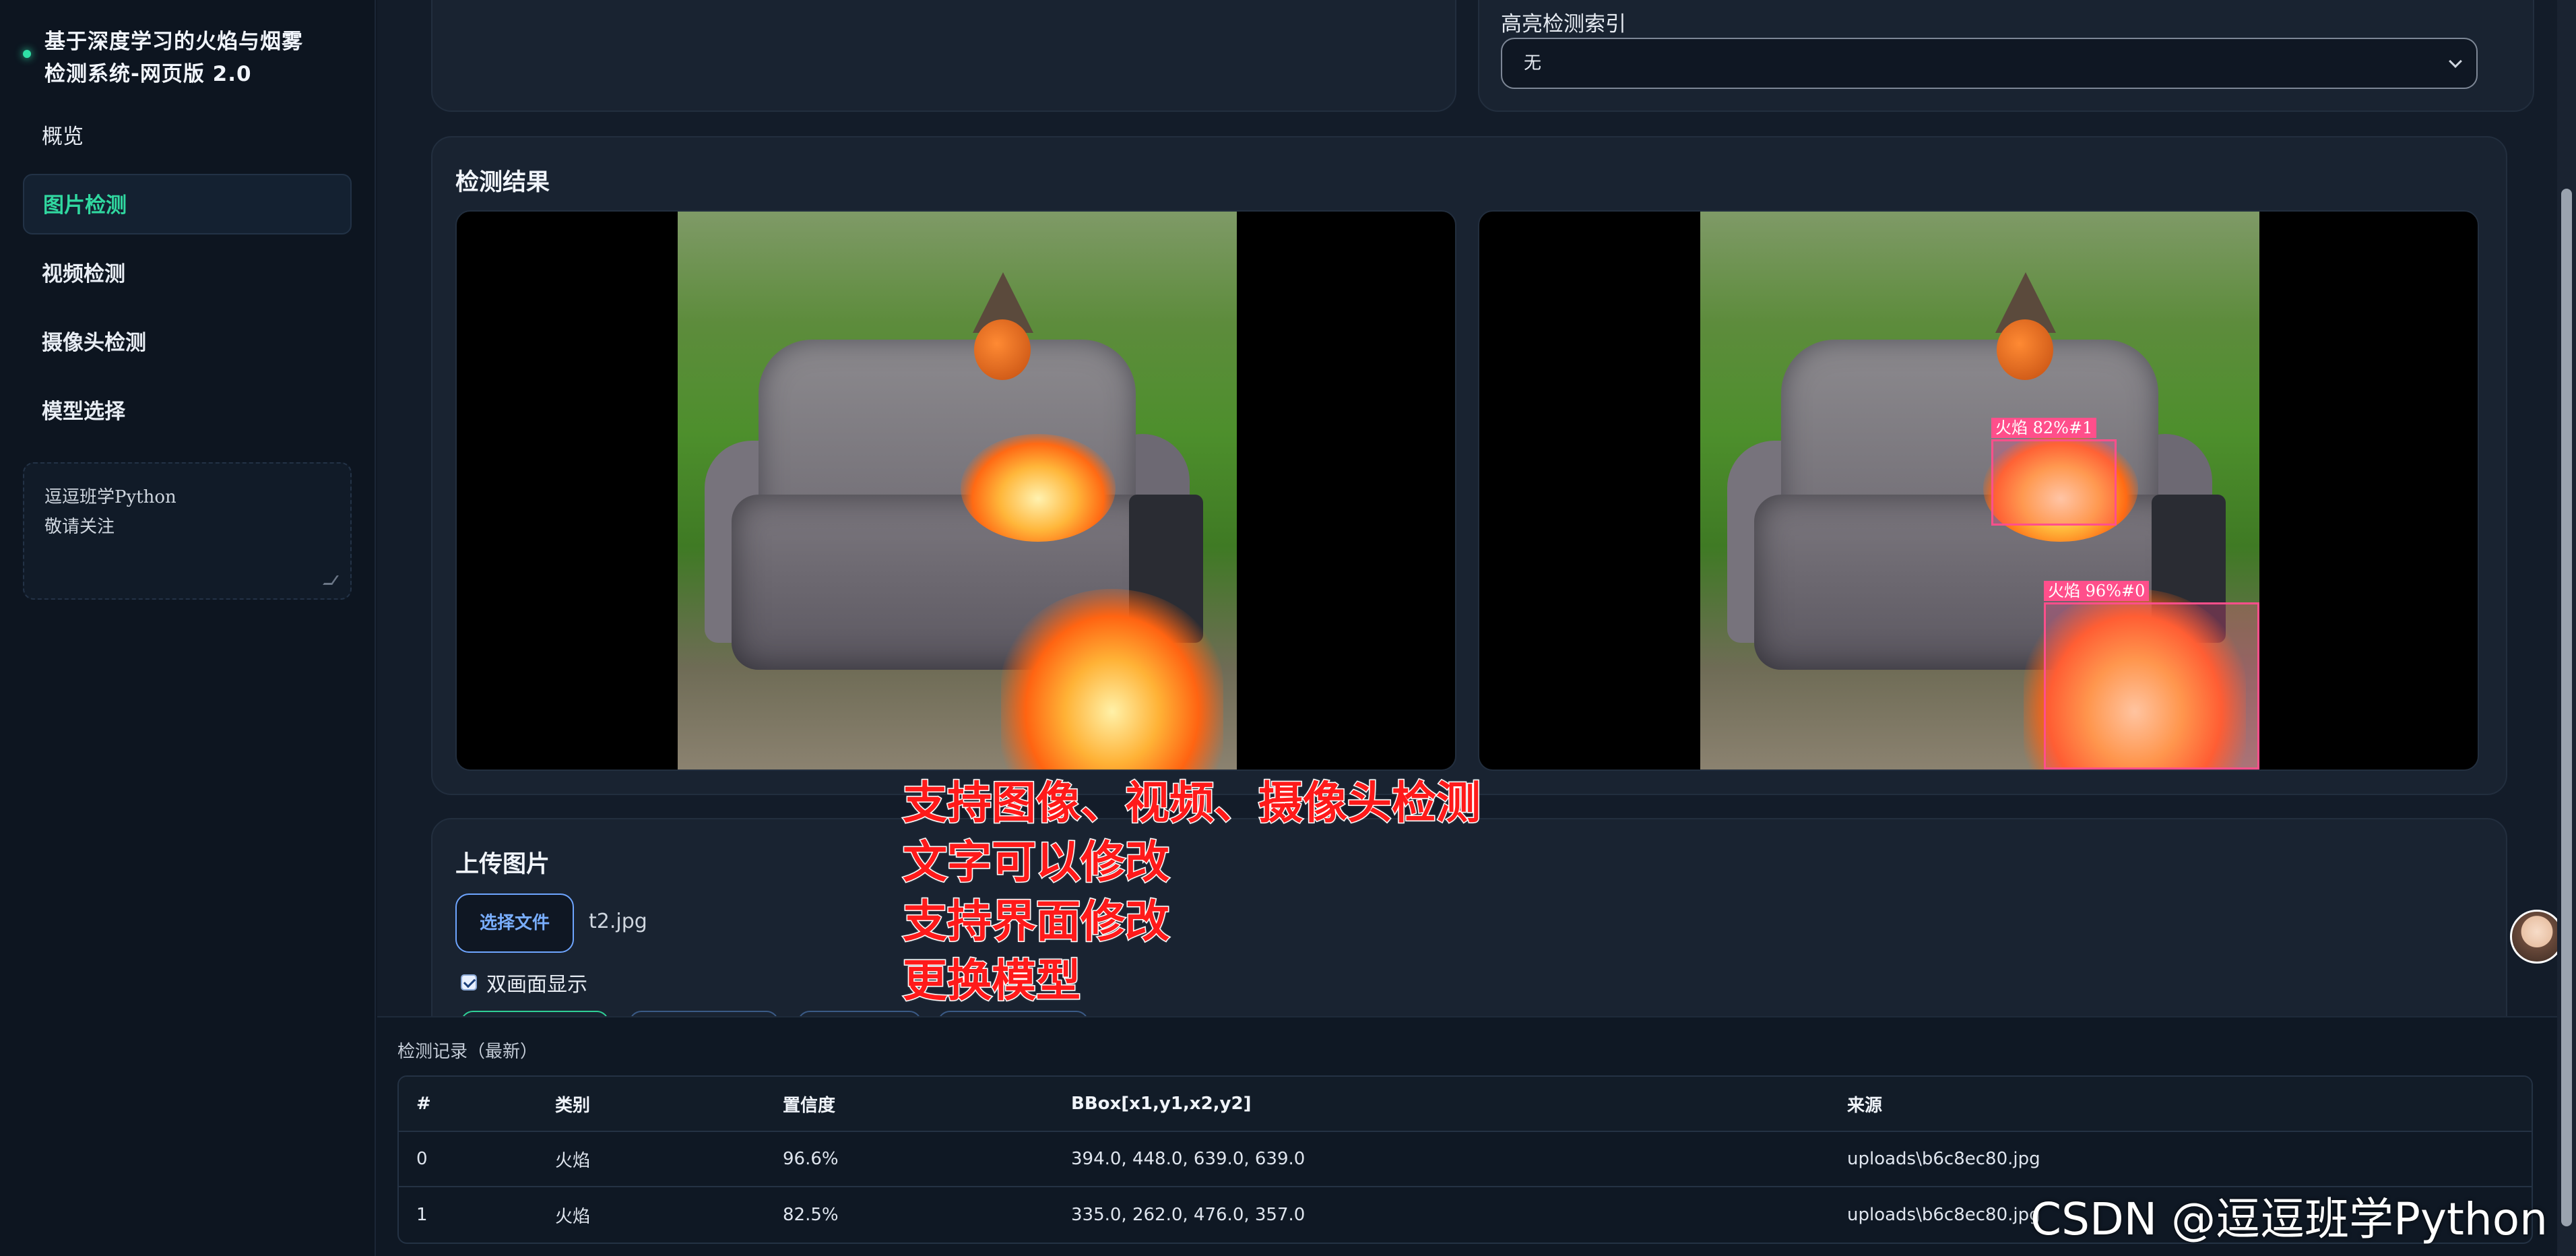  What do you see at coordinates (503, 864) in the screenshot?
I see `upload-title: 上传图片` at bounding box center [503, 864].